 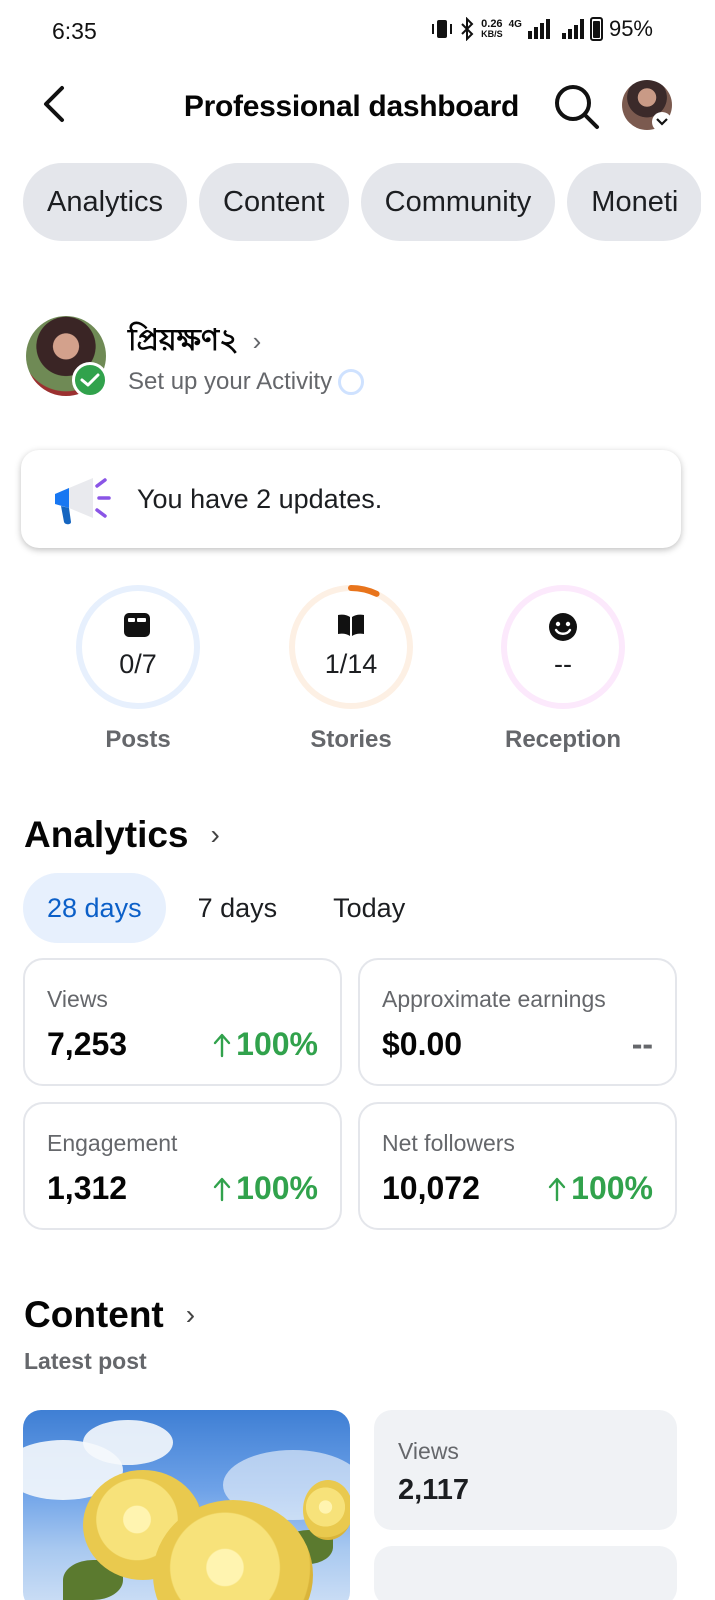 I want to click on stat-label: Engagement, so click(x=112, y=1143).